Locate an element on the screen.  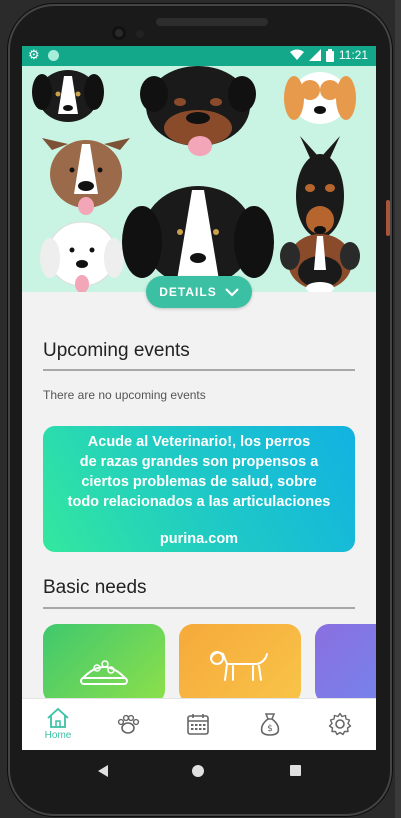
money-bag-icon: $ is located at coordinates (270, 724).